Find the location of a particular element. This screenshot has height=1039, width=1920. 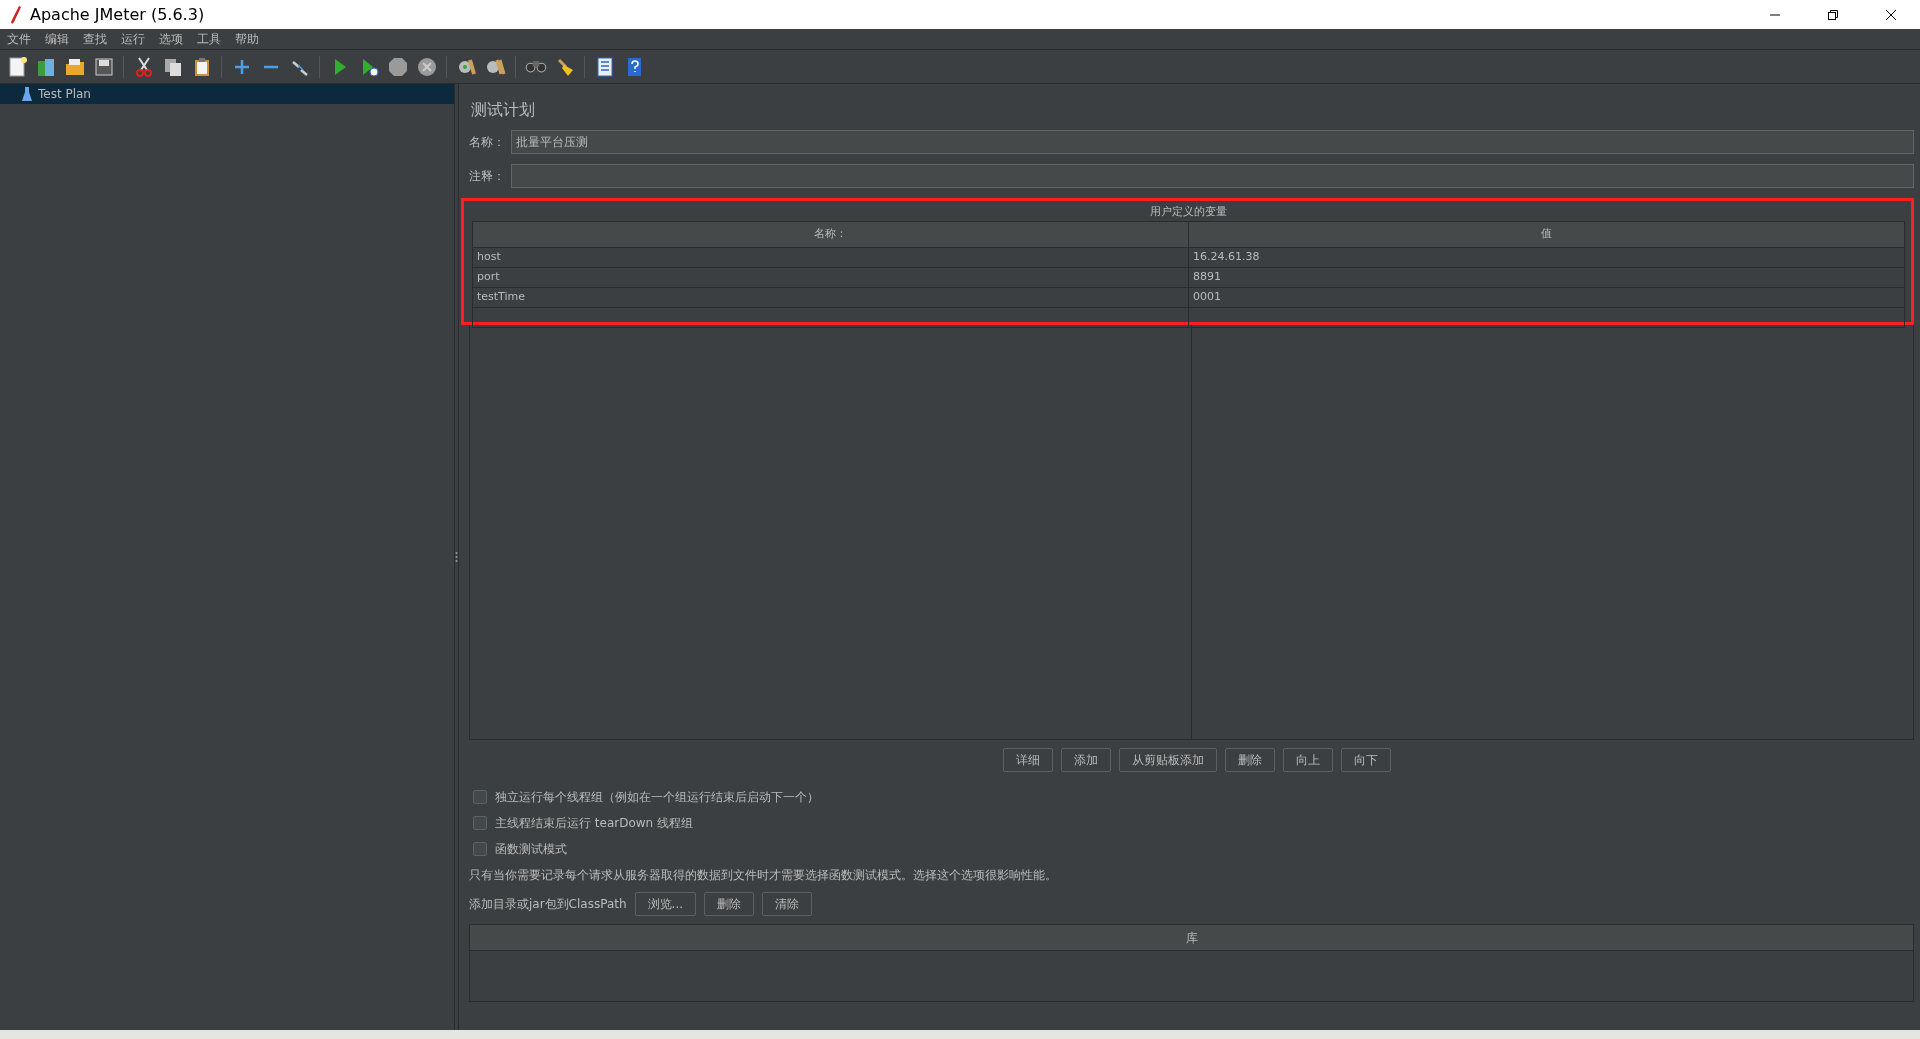

tree-item: Test Plan is located at coordinates (227, 94).